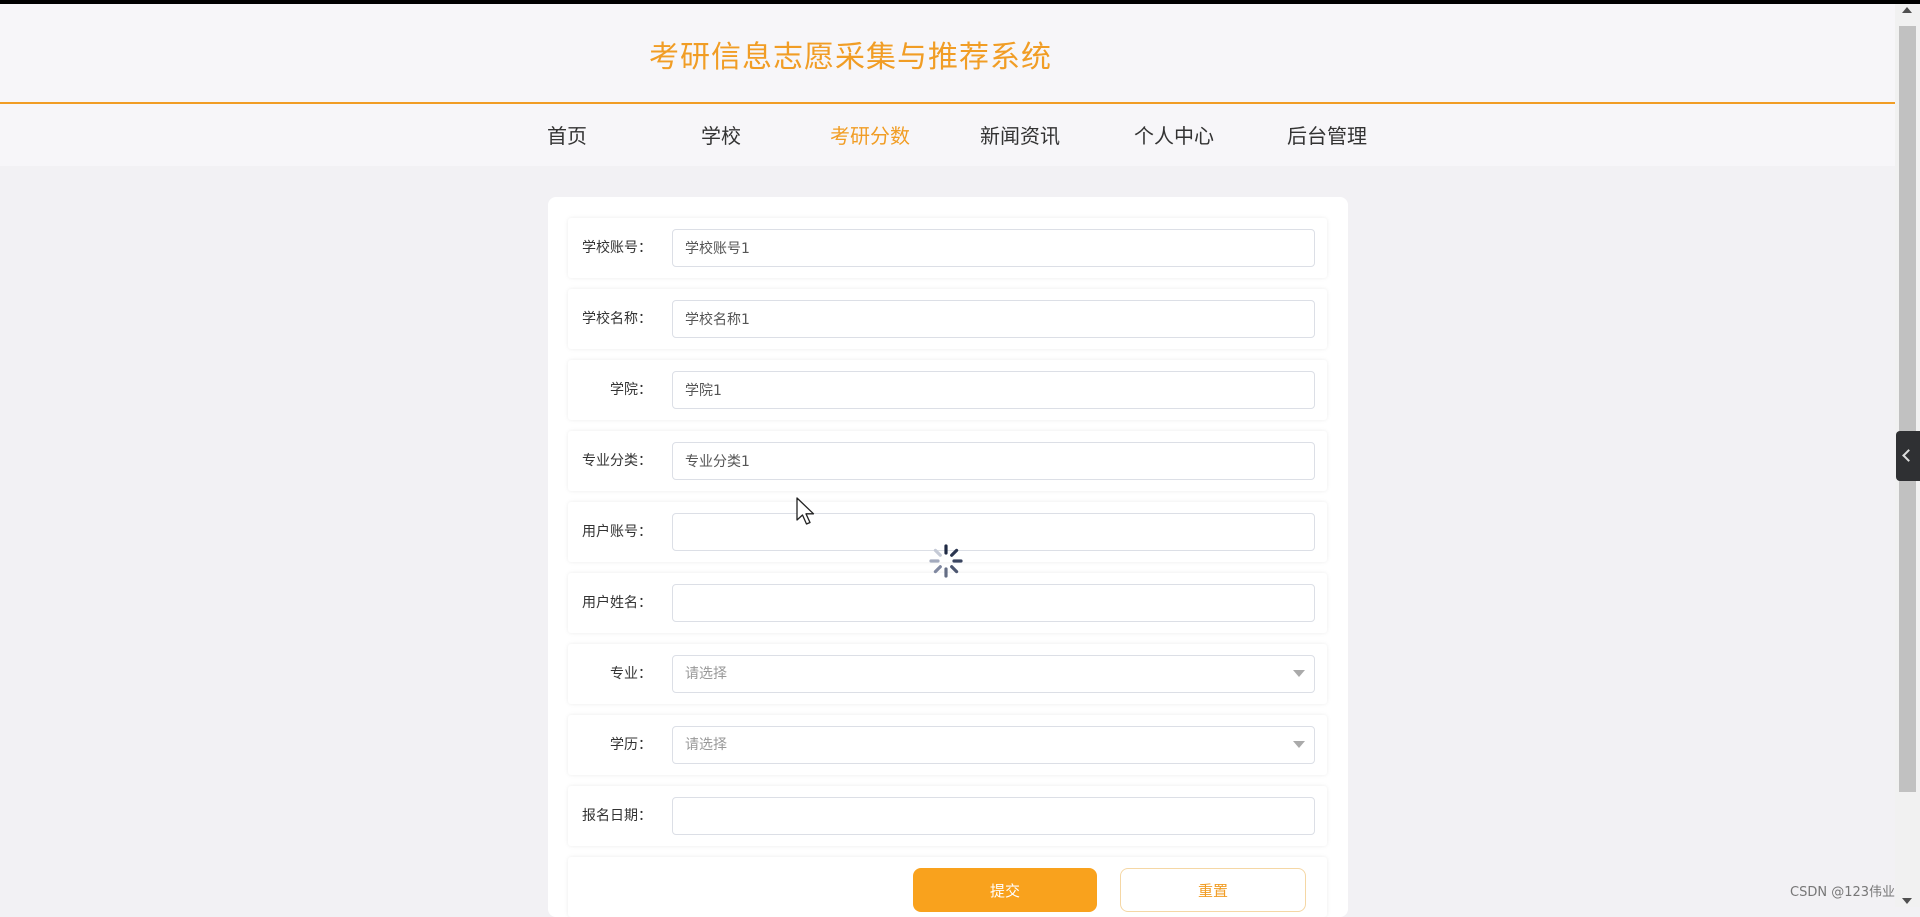 The width and height of the screenshot is (1920, 917). Describe the element at coordinates (993, 461) in the screenshot. I see `major-category-input` at that location.